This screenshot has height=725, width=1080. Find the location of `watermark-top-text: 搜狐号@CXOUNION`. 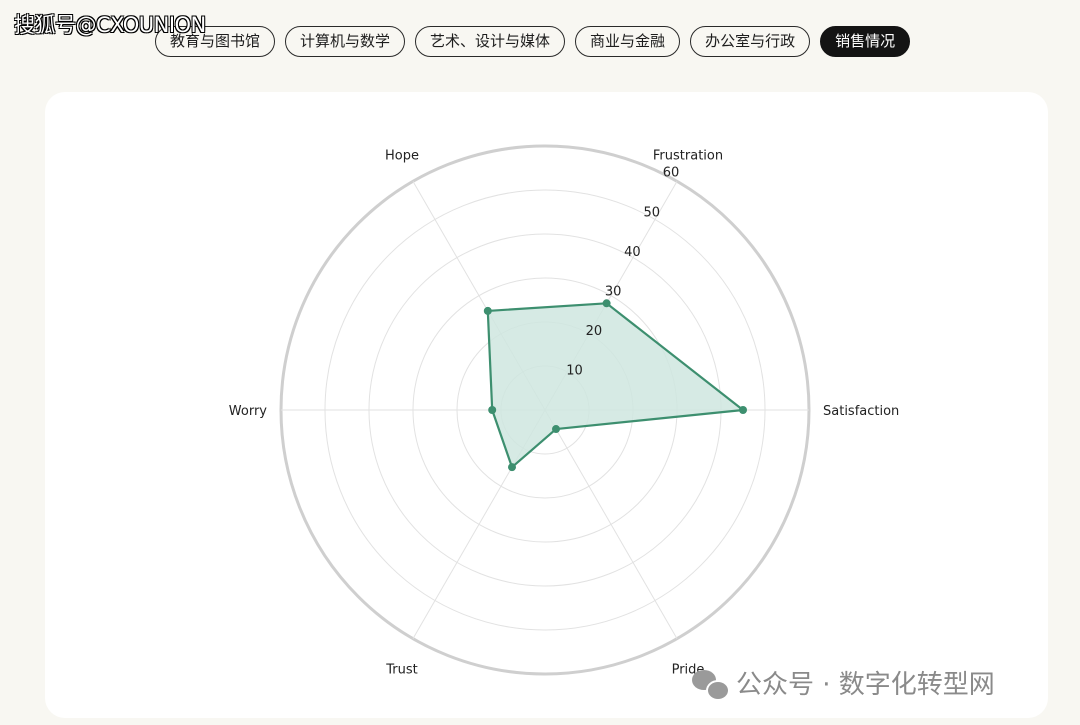

watermark-top-text: 搜狐号@CXOUNION is located at coordinates (110, 25).